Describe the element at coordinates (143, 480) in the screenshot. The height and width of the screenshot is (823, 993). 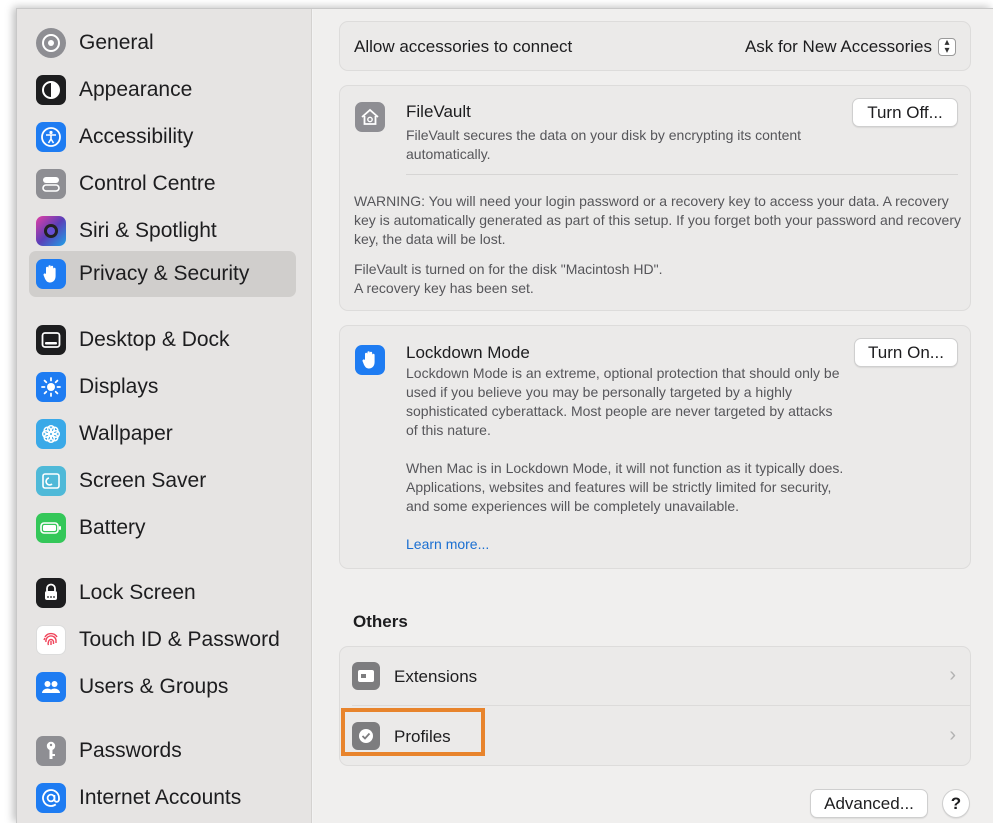
I see `sidebar-item-label: Screen Saver` at that location.